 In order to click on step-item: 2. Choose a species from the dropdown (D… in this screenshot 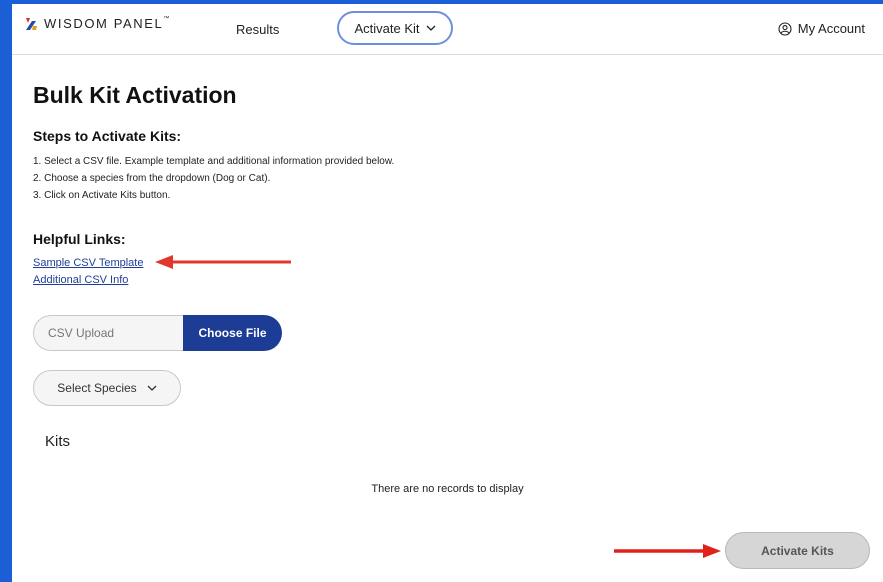, I will do `click(152, 178)`.